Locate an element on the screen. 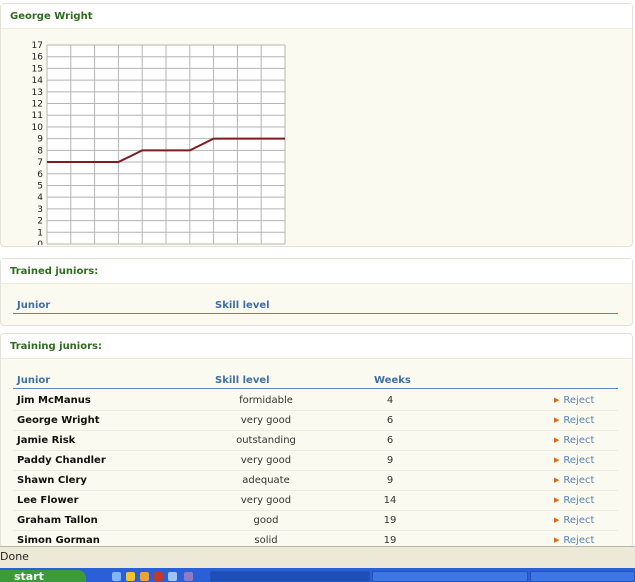  y-tick-label: 9 is located at coordinates (40, 140).